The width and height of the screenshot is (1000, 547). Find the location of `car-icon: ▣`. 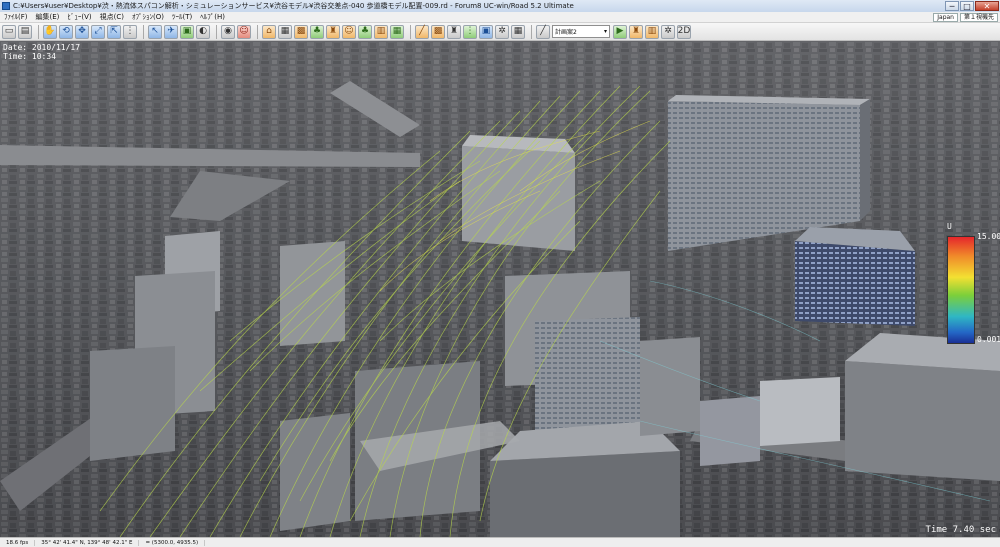

car-icon: ▣ is located at coordinates (187, 31).